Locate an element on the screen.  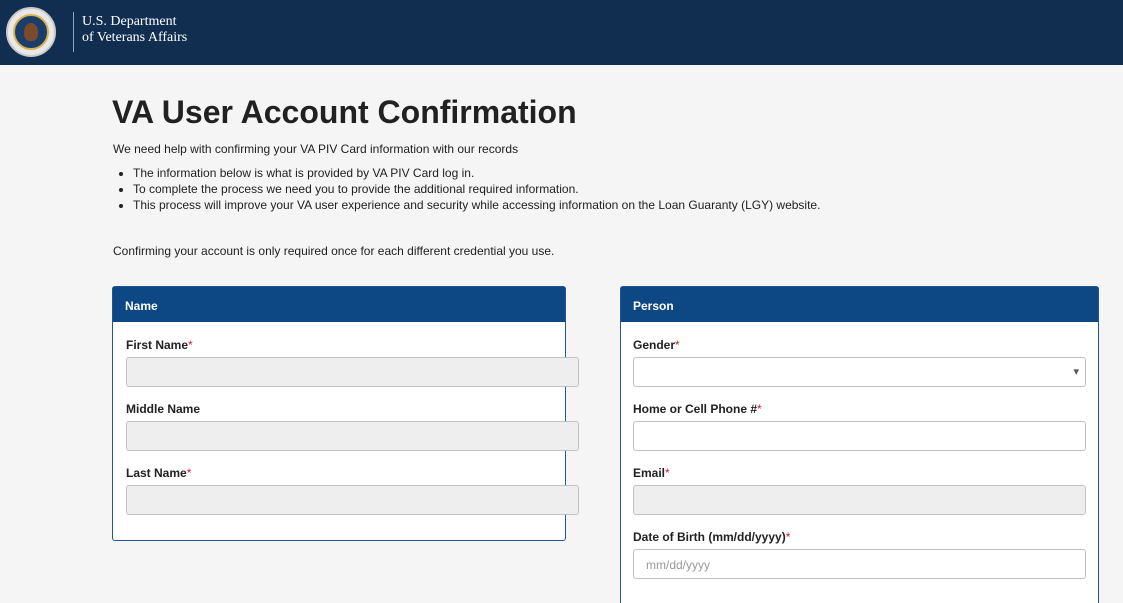
seal-emblem is located at coordinates (31, 32).